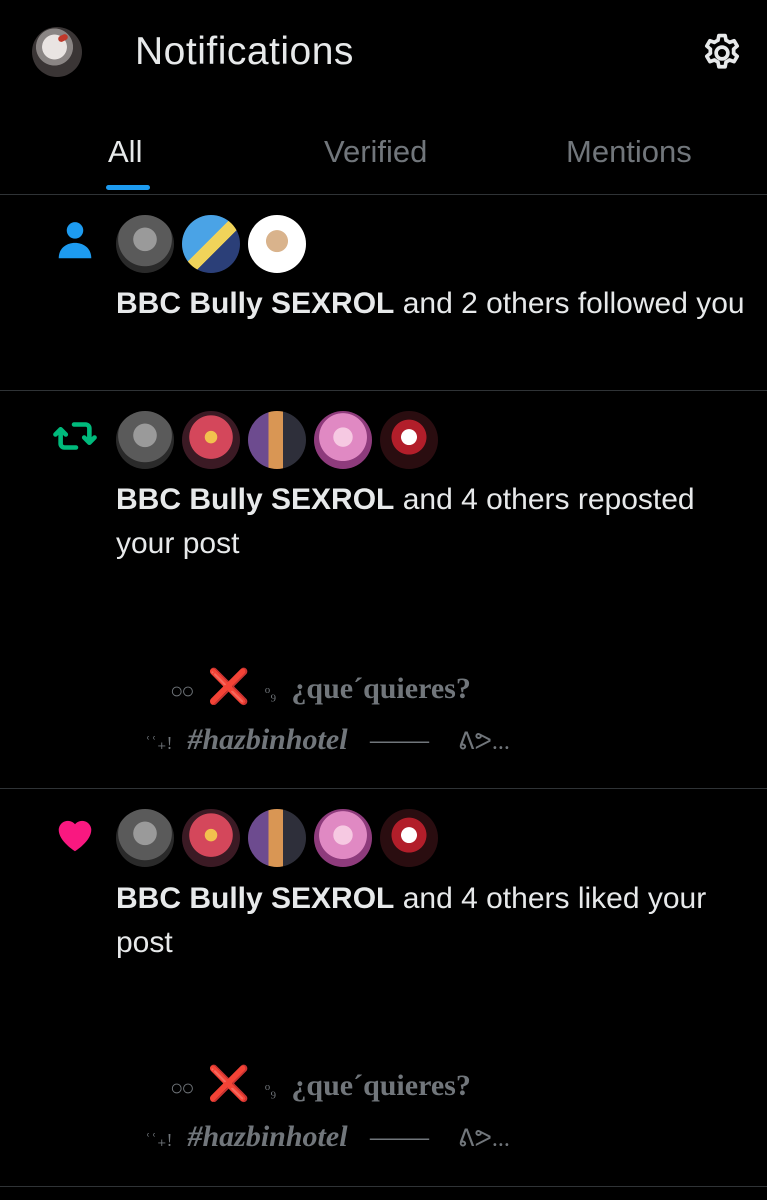  I want to click on page-title: Notifications, so click(244, 51).